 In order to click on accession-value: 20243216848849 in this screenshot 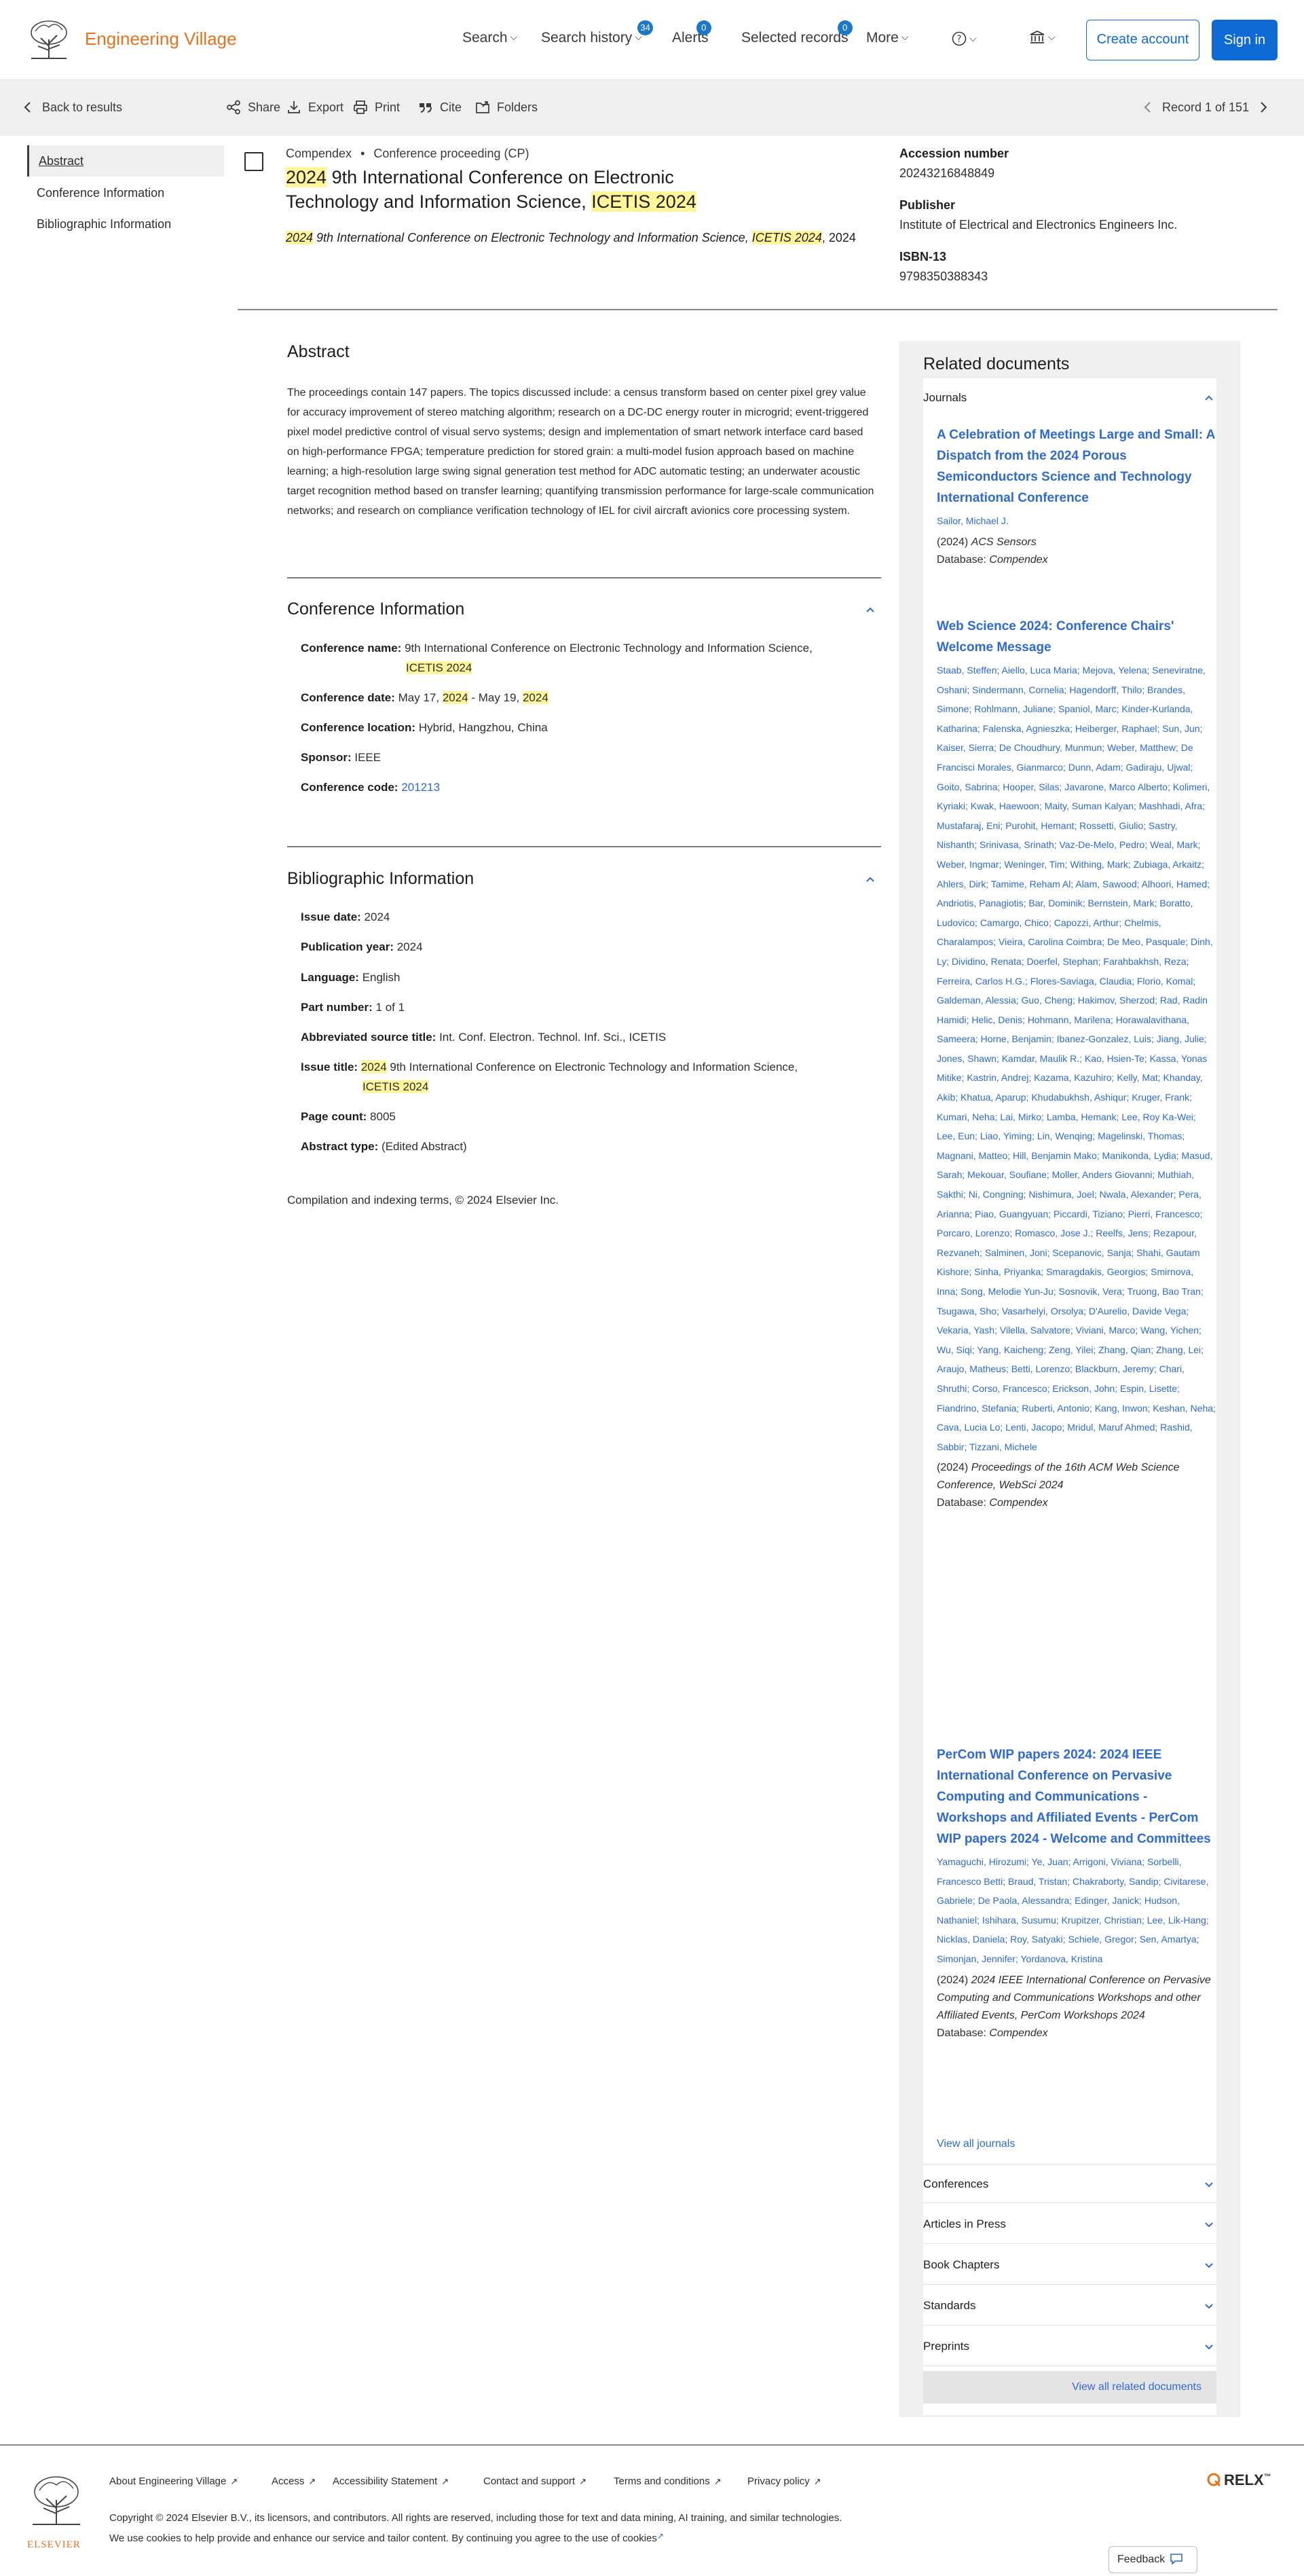, I will do `click(947, 173)`.